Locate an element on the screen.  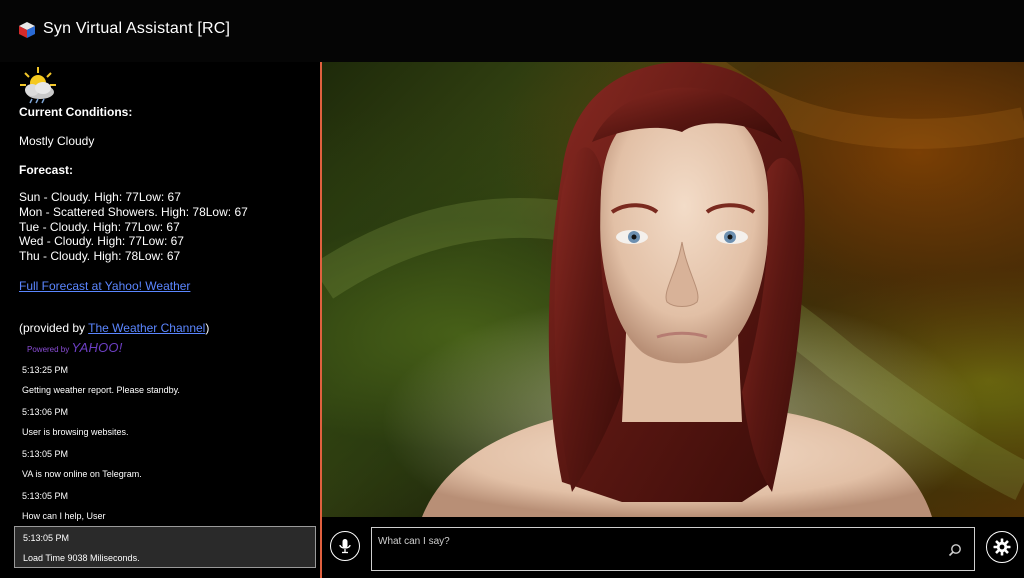
partly-cloudy-icon is located at coordinates (38, 85).